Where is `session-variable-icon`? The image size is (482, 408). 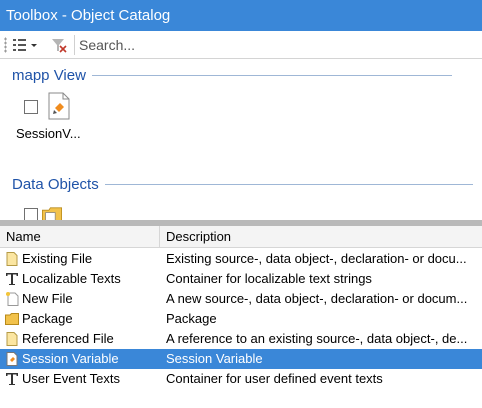
session-variable-icon is located at coordinates (12, 359).